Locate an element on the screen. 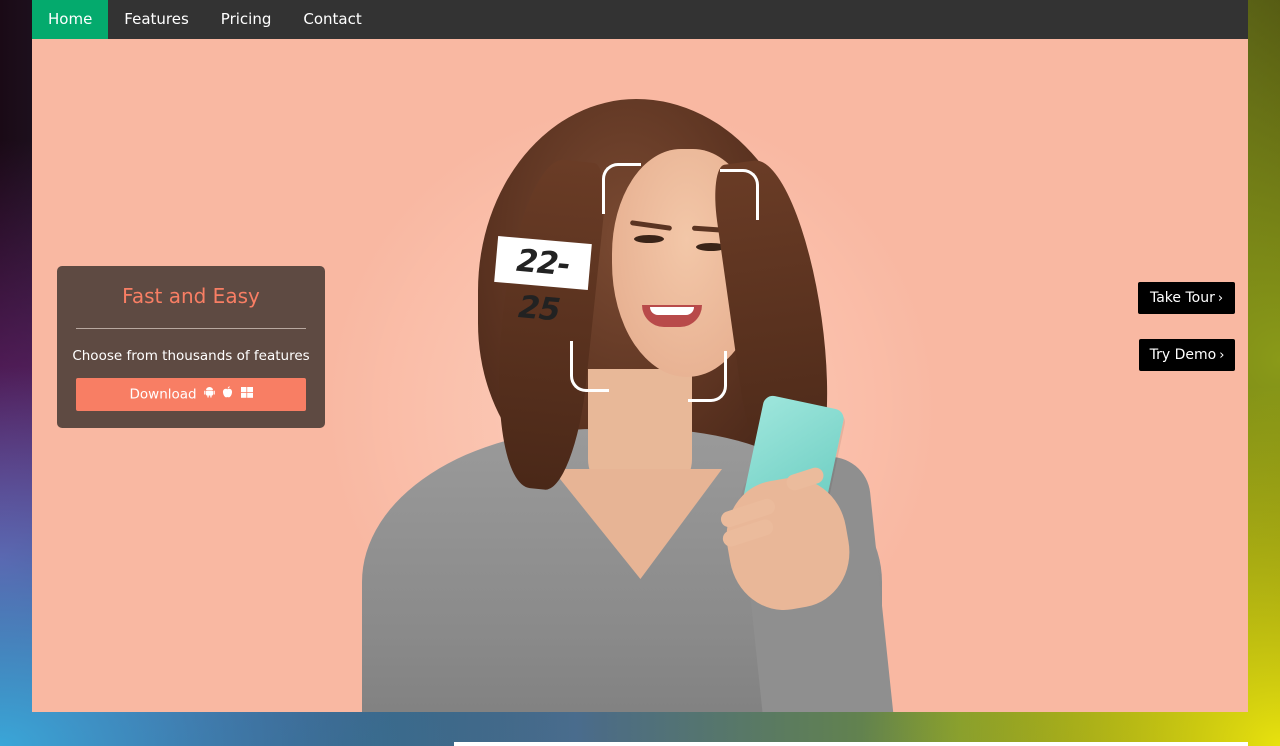 This screenshot has height=746, width=1280. top-navbar: Home Features Pricing Contact is located at coordinates (640, 19).